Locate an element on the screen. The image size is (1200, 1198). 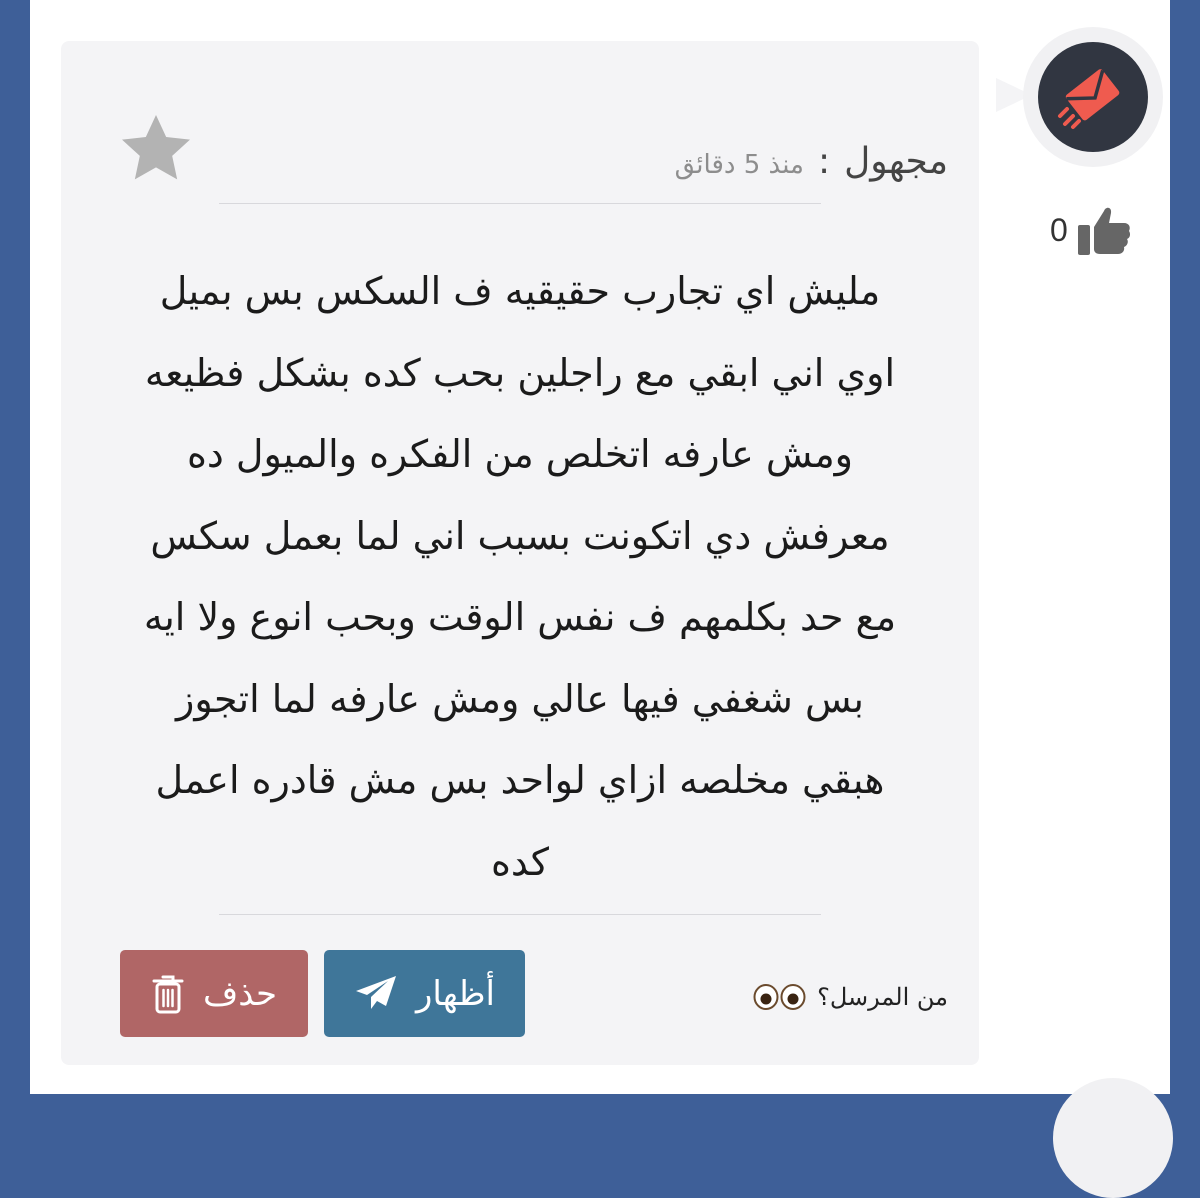
eyes-emoji-icon is located at coordinates (780, 997).